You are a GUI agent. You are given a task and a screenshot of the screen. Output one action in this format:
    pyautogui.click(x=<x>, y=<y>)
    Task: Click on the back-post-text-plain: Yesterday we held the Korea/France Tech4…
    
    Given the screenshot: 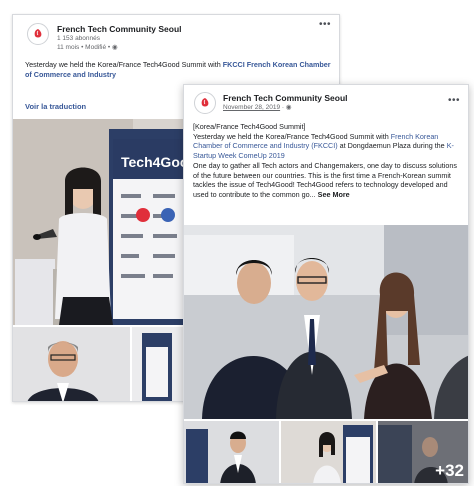 What is the action you would take?
    pyautogui.click(x=124, y=64)
    